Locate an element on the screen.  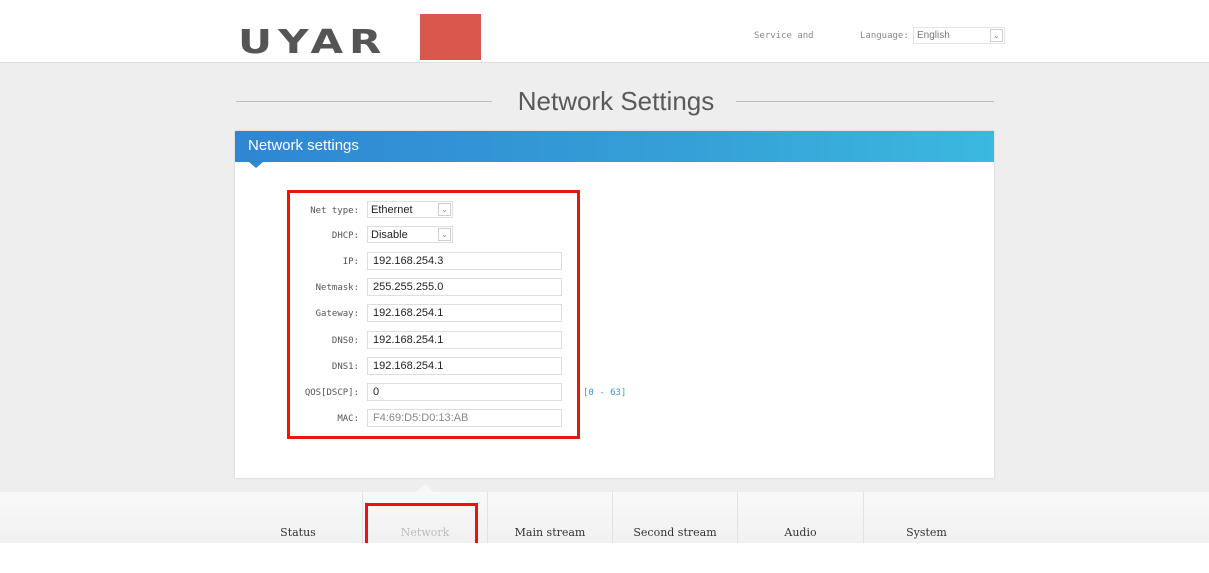
chevron-down-icon: ⌄ is located at coordinates (996, 35).